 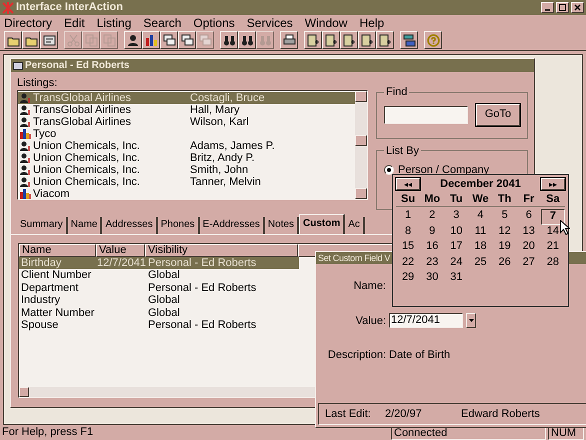 What do you see at coordinates (219, 122) in the screenshot?
I see `person-name: Wilson, Karl` at bounding box center [219, 122].